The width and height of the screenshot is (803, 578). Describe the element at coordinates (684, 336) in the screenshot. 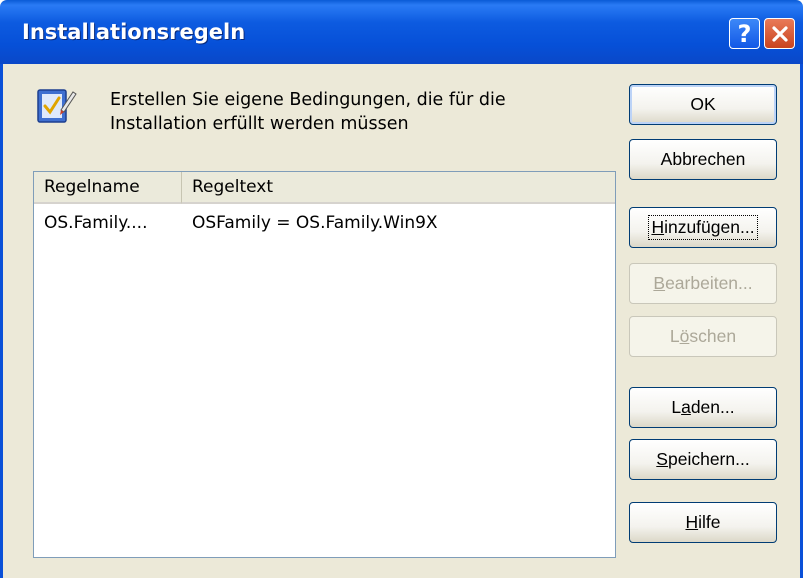

I see `delete-accel: ö` at that location.